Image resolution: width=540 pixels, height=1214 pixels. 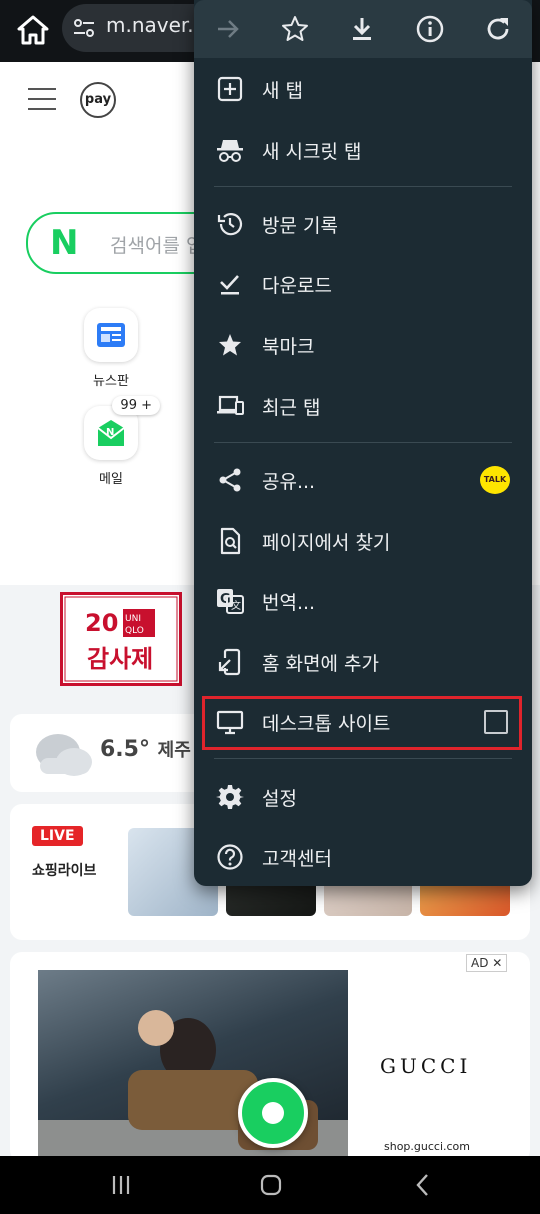 What do you see at coordinates (363, 284) in the screenshot?
I see `menu-item-downloads: 다운로드` at bounding box center [363, 284].